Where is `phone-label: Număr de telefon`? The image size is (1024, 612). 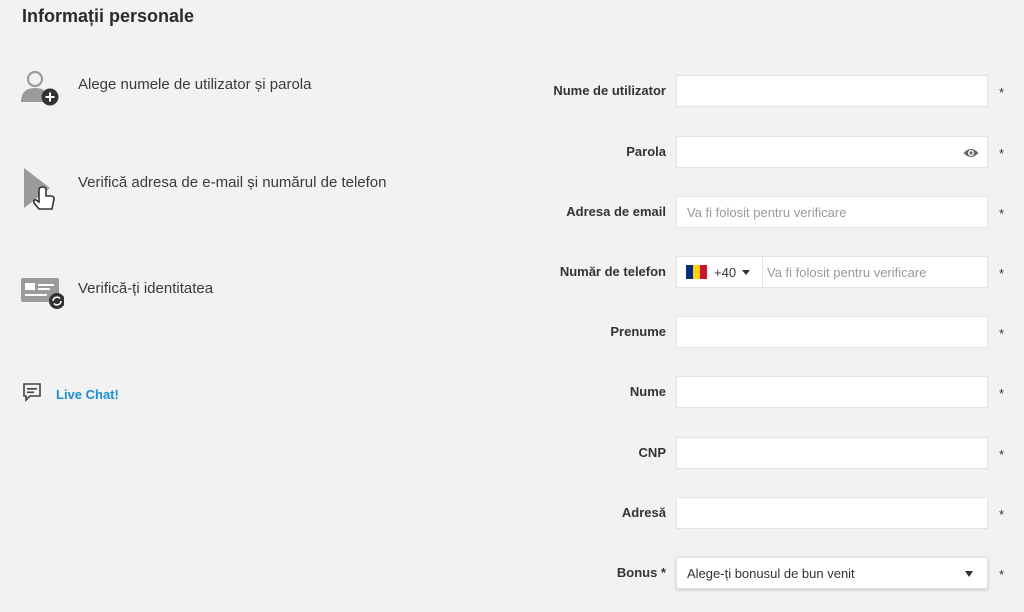 phone-label: Număr de telefon is located at coordinates (612, 271).